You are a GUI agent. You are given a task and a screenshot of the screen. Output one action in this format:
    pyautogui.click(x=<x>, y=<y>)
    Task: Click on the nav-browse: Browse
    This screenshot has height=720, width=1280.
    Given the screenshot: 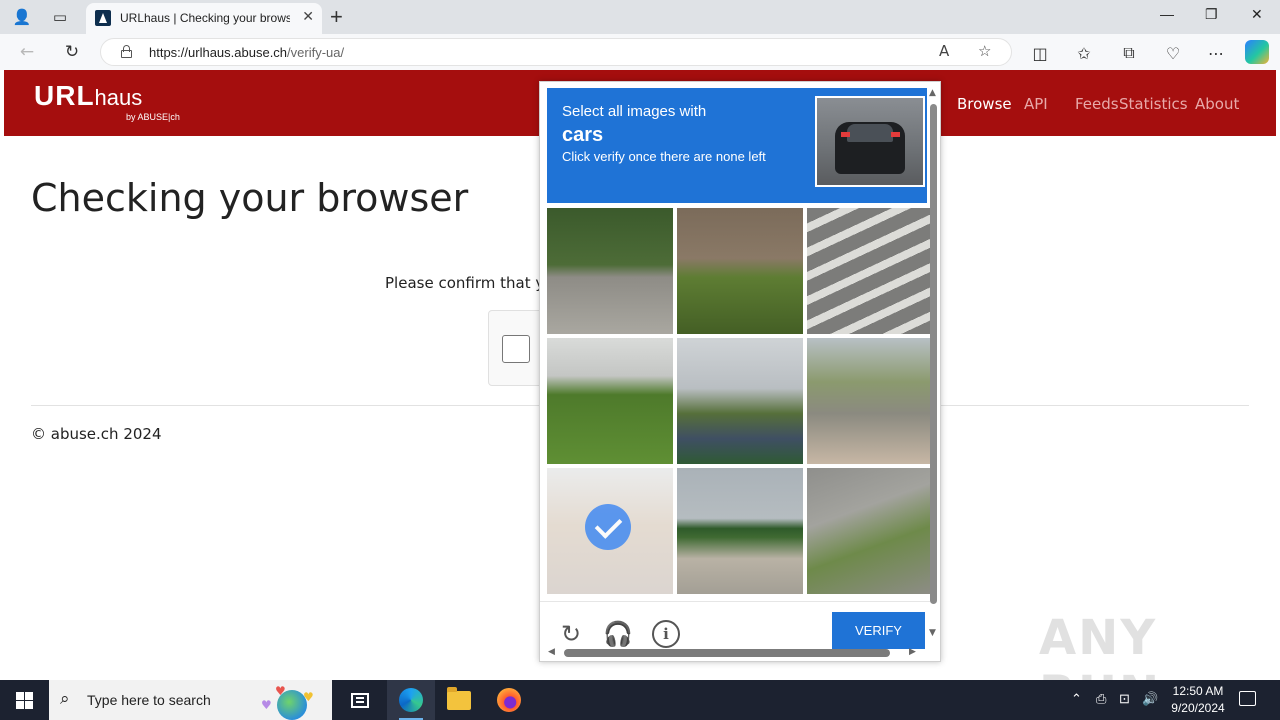 What is the action you would take?
    pyautogui.click(x=984, y=104)
    